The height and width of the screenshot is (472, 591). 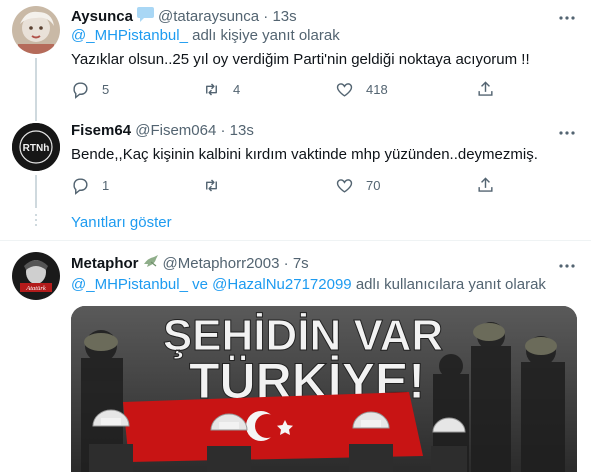 I want to click on like-button: 418, so click(x=361, y=89).